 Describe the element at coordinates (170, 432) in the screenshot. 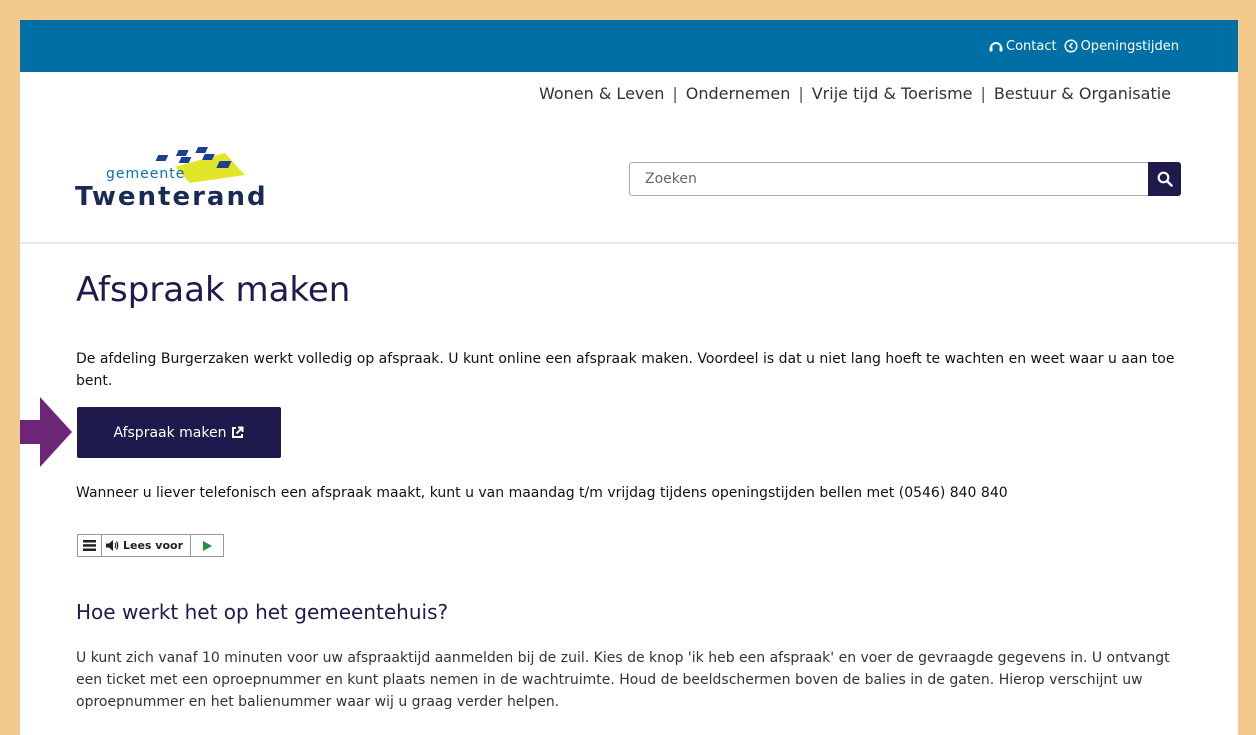

I see `afspraak-maken-label: Afspraak maken` at that location.